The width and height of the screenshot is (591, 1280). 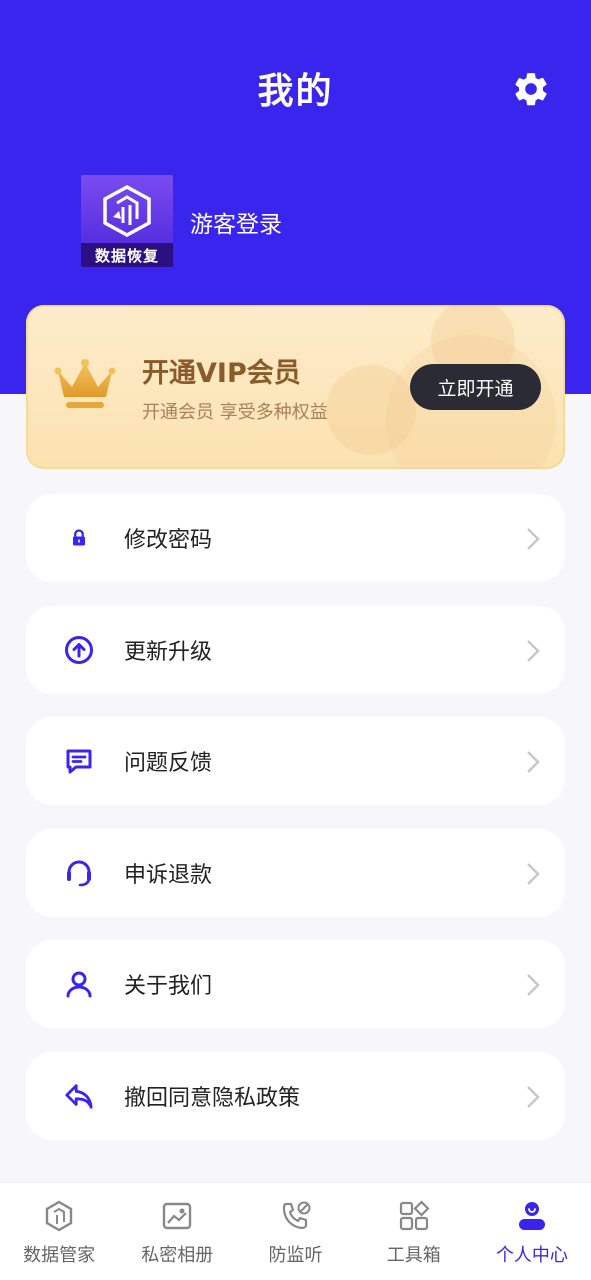 What do you see at coordinates (221, 373) in the screenshot?
I see `vip-title: 开通VIP会员` at bounding box center [221, 373].